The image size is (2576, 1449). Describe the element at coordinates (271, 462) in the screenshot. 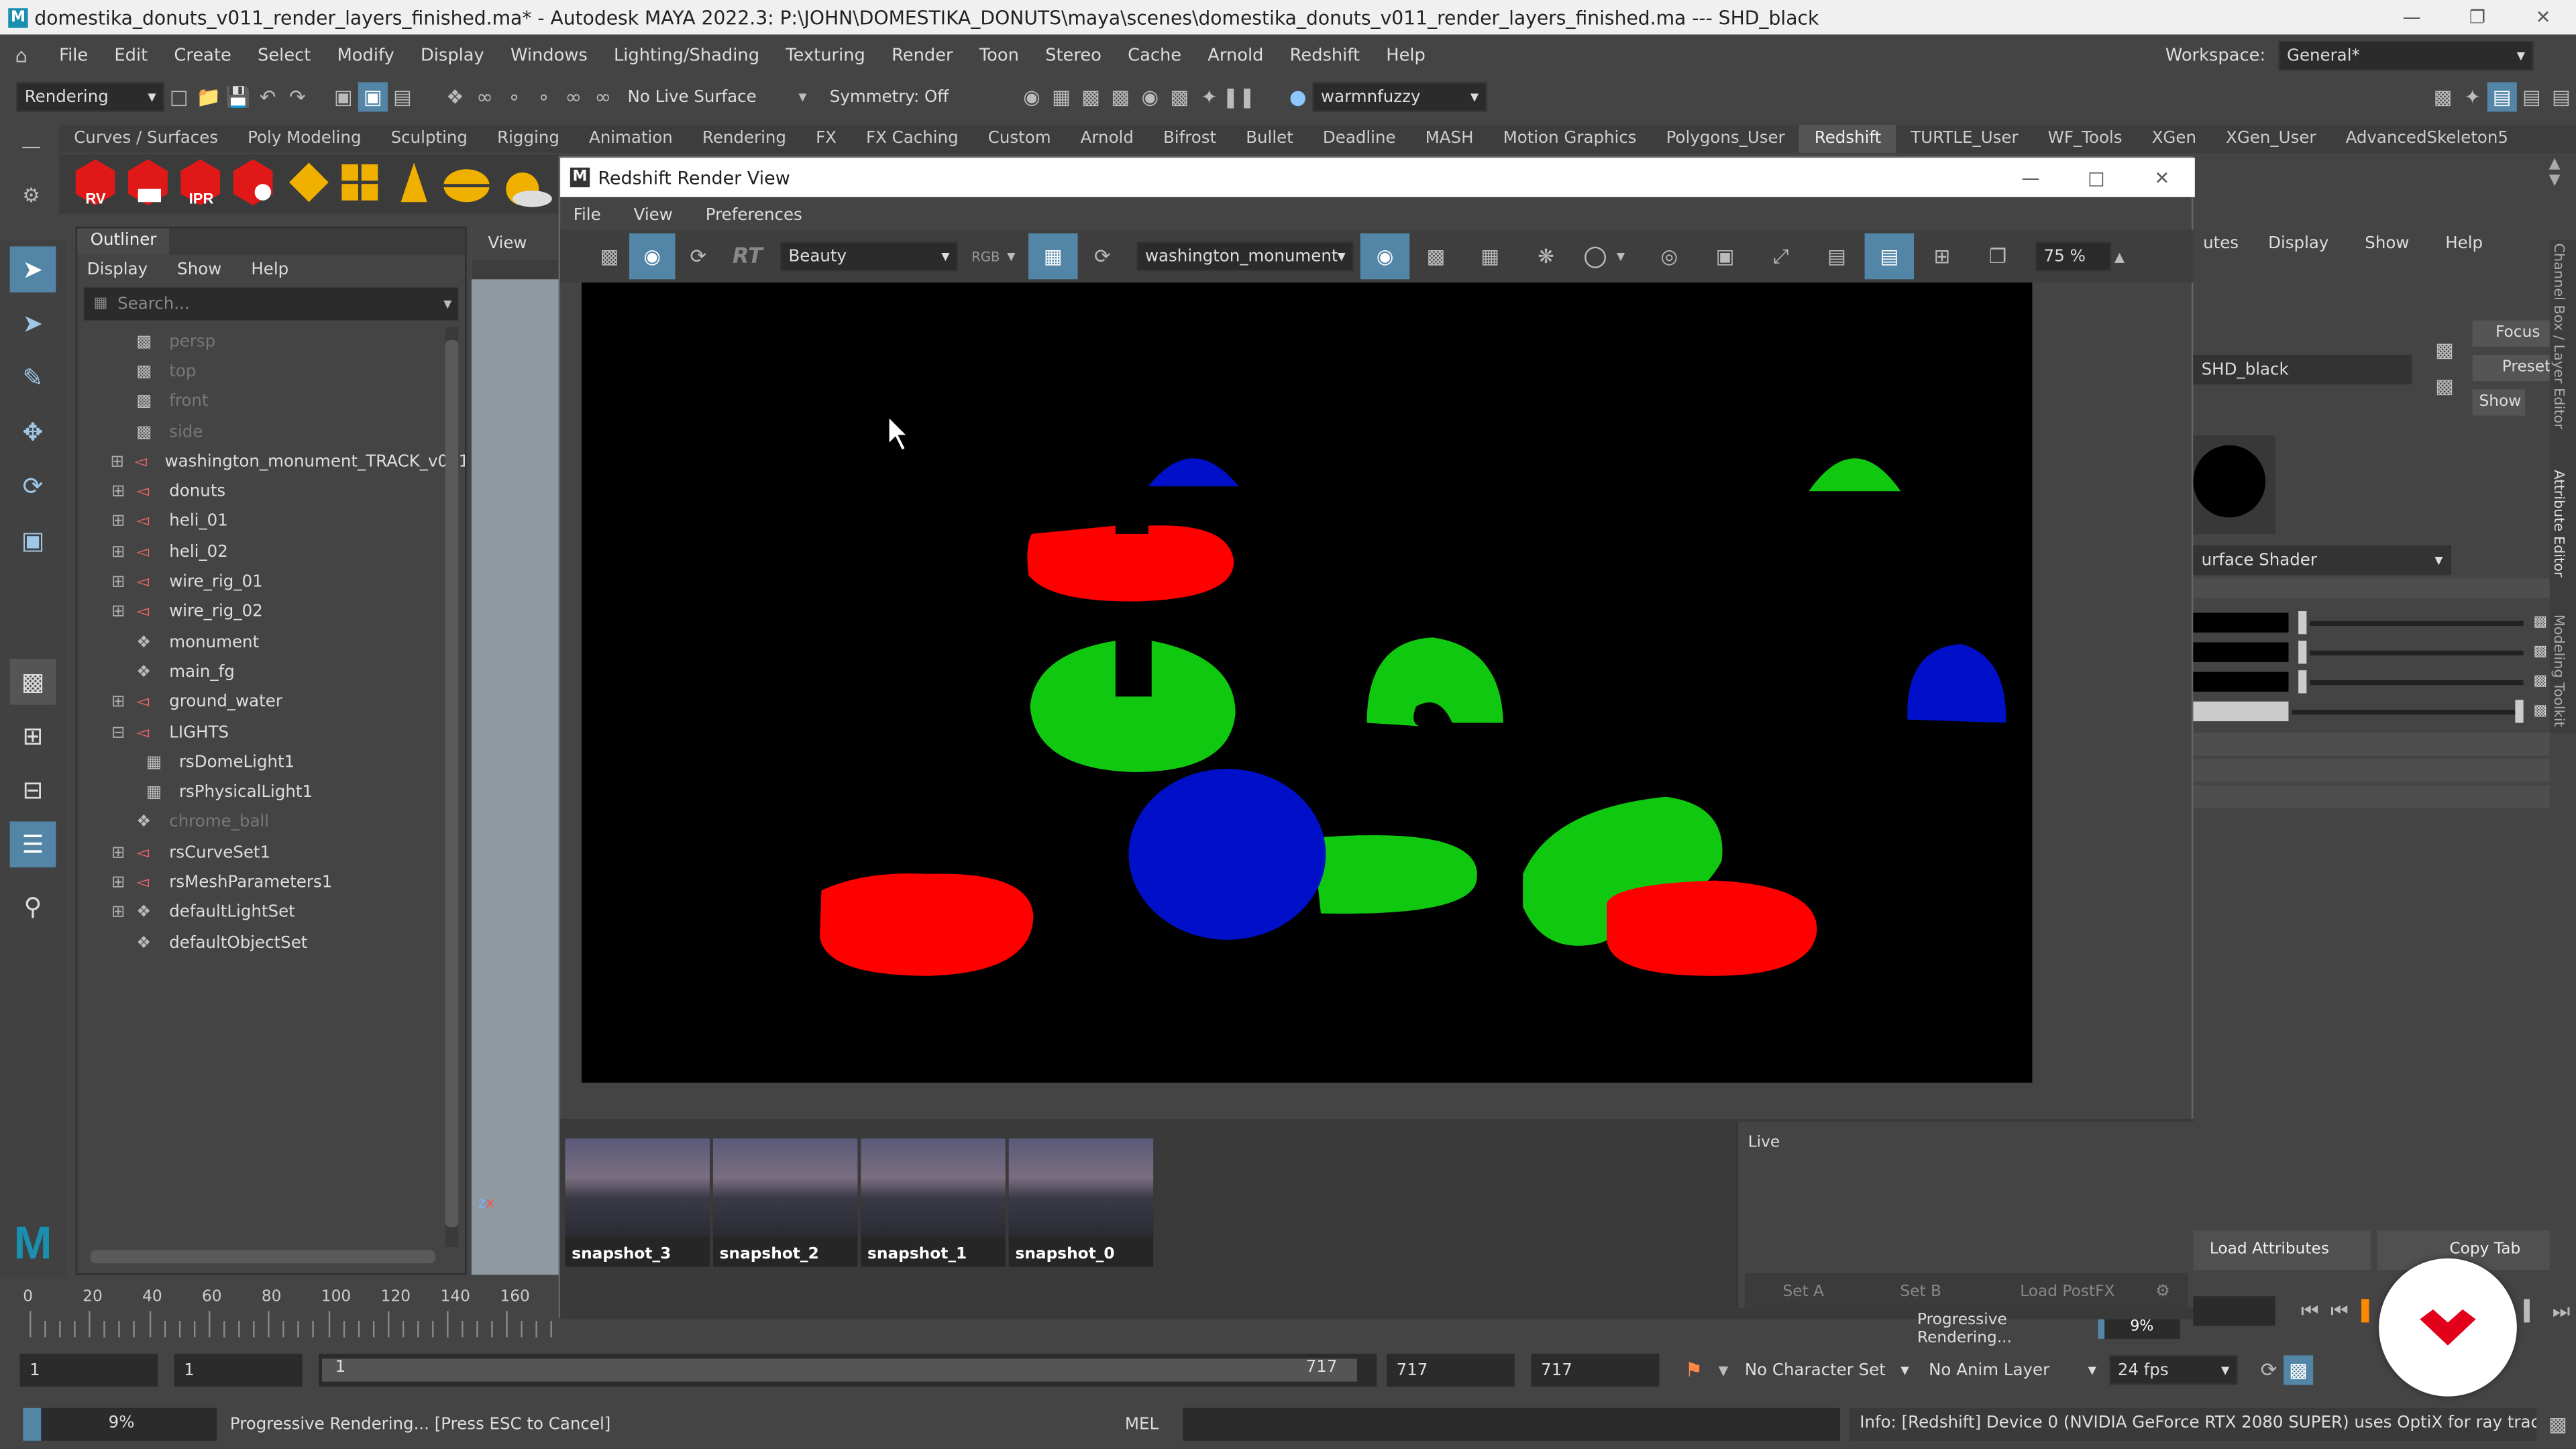

I see `outliner-item: ⊞ ◅ washington_monument_TRACK_v001:Sy` at that location.